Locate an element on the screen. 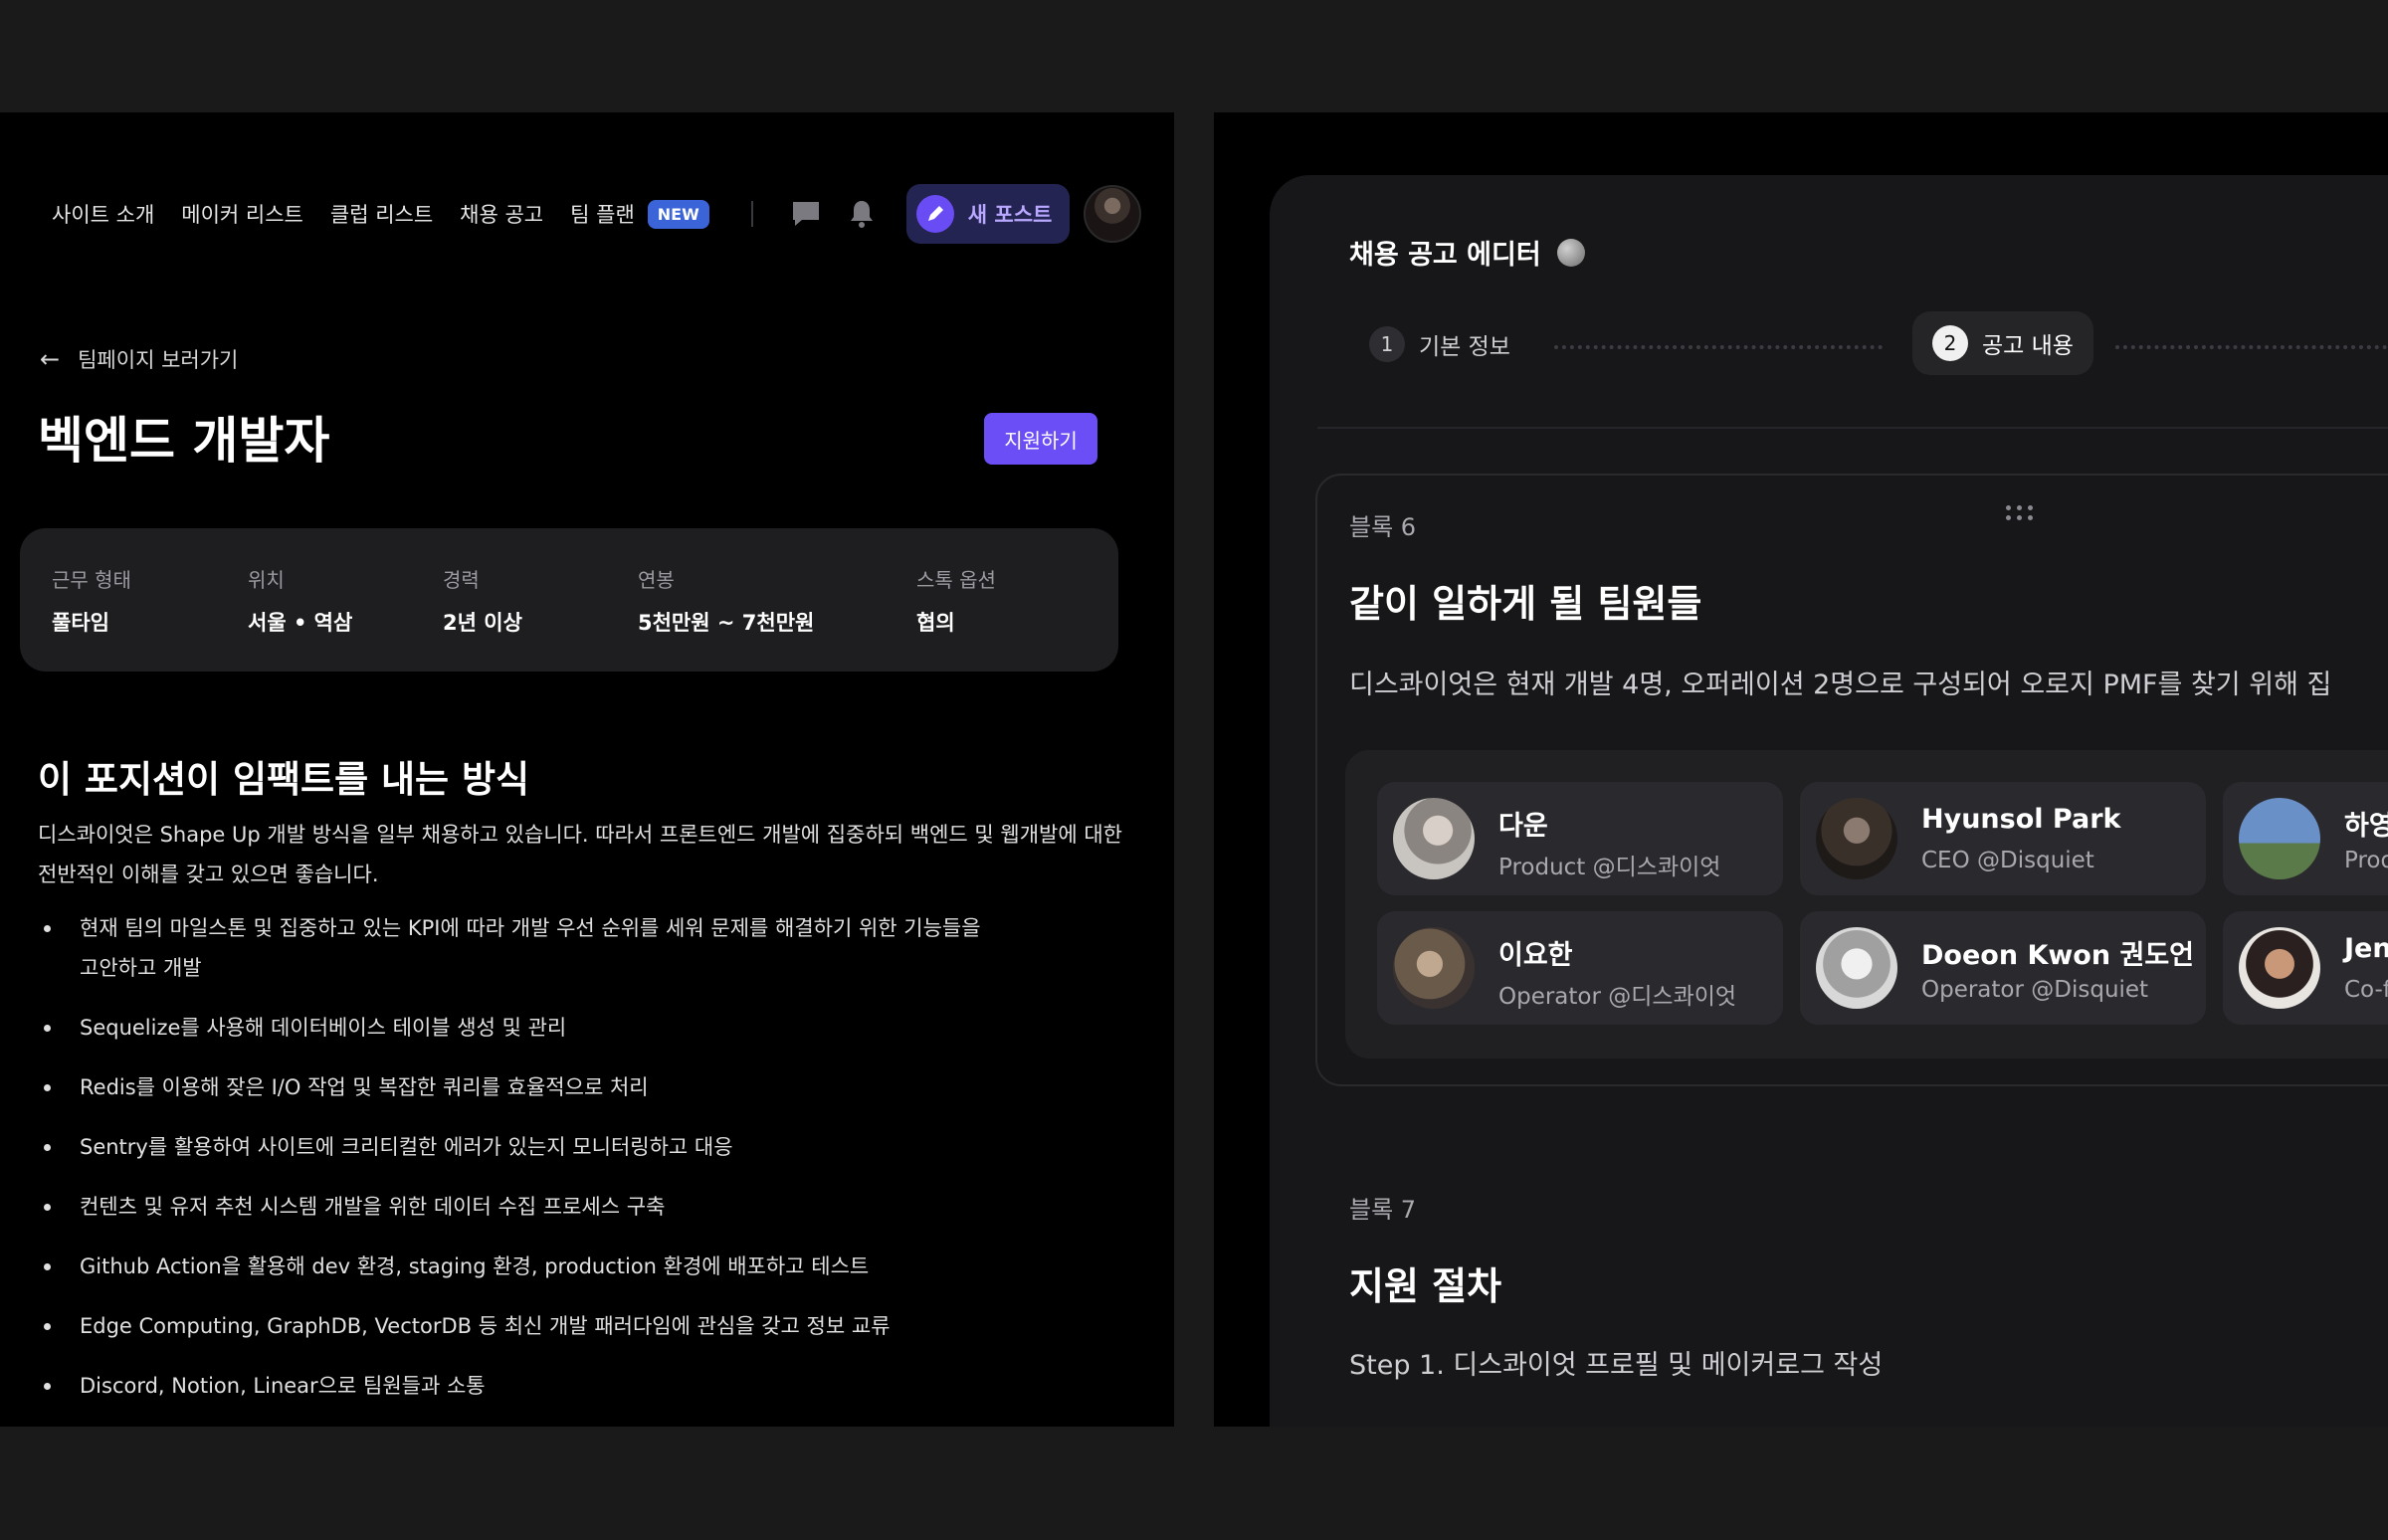 This screenshot has height=1540, width=2388. member-role: Co-f is located at coordinates (2366, 990).